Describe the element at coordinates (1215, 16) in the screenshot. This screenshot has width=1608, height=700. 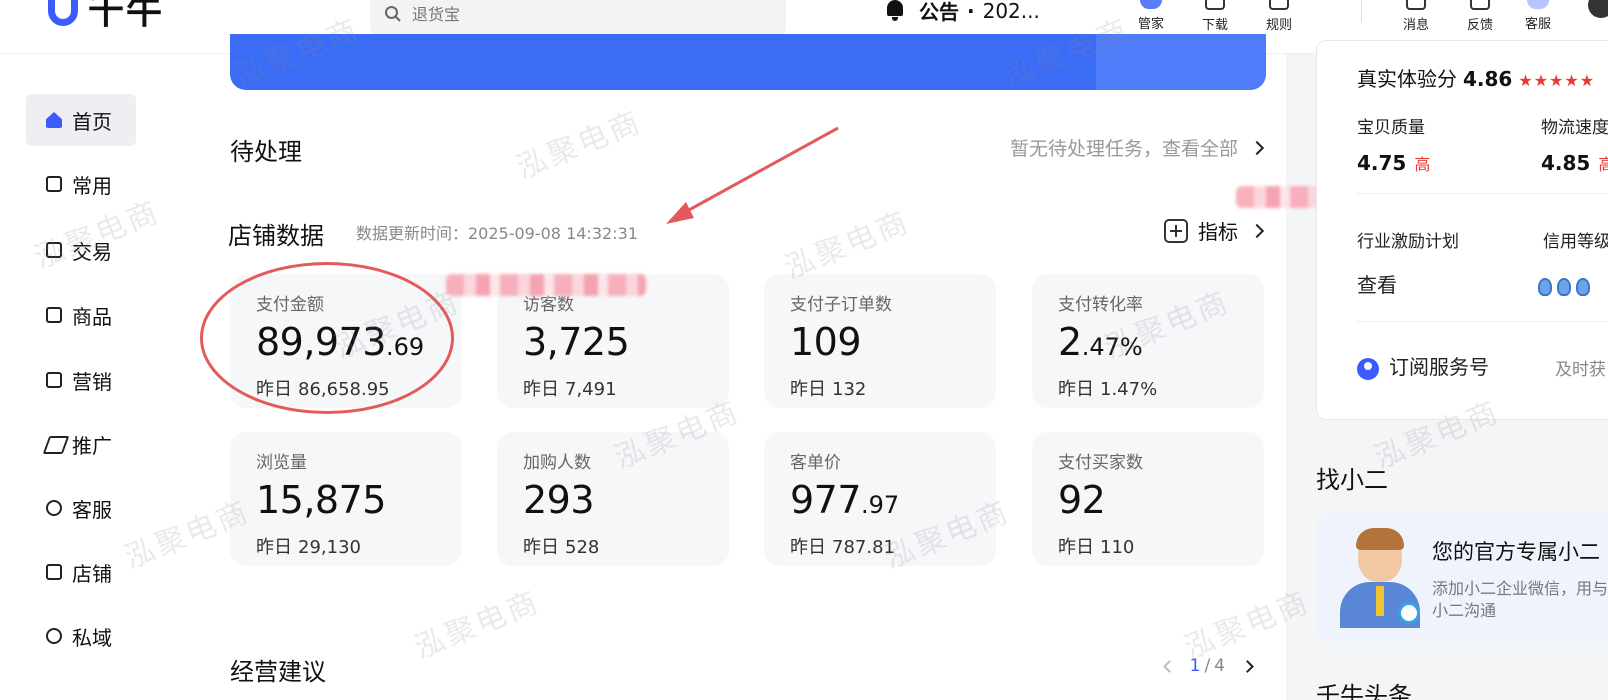
I see `toolbar-download: 下载` at that location.